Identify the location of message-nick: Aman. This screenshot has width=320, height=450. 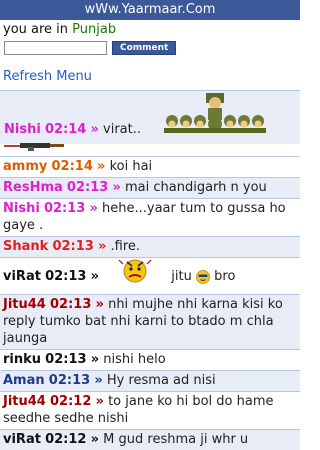
(24, 380).